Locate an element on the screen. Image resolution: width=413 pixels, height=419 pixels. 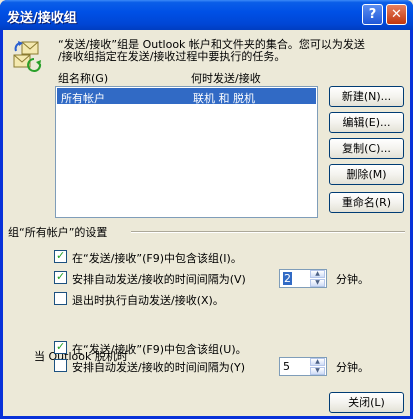
offline-interval-unit: 分钟。 is located at coordinates (352, 367).